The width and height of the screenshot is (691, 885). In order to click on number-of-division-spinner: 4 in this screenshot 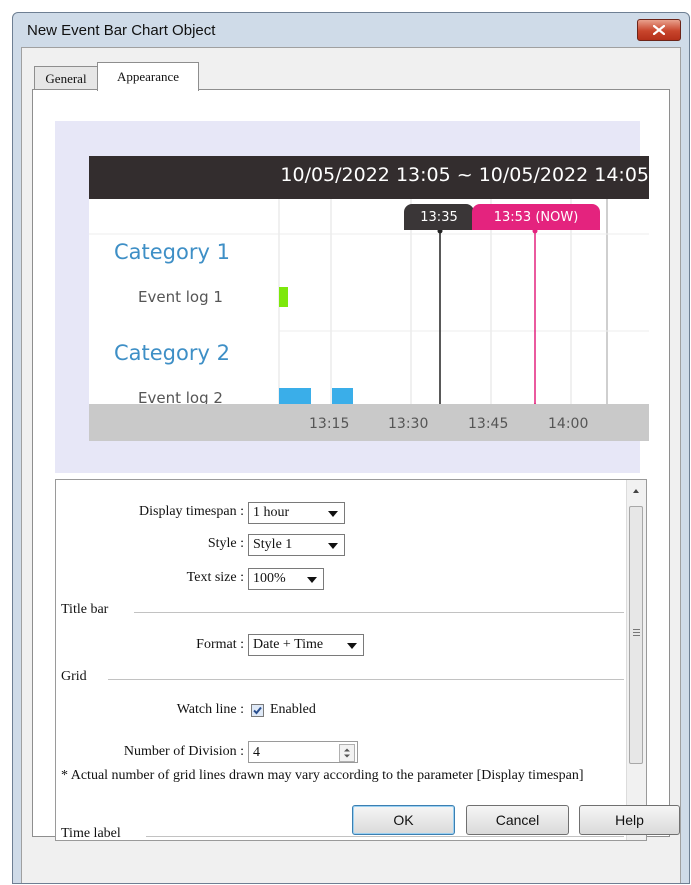, I will do `click(303, 752)`.